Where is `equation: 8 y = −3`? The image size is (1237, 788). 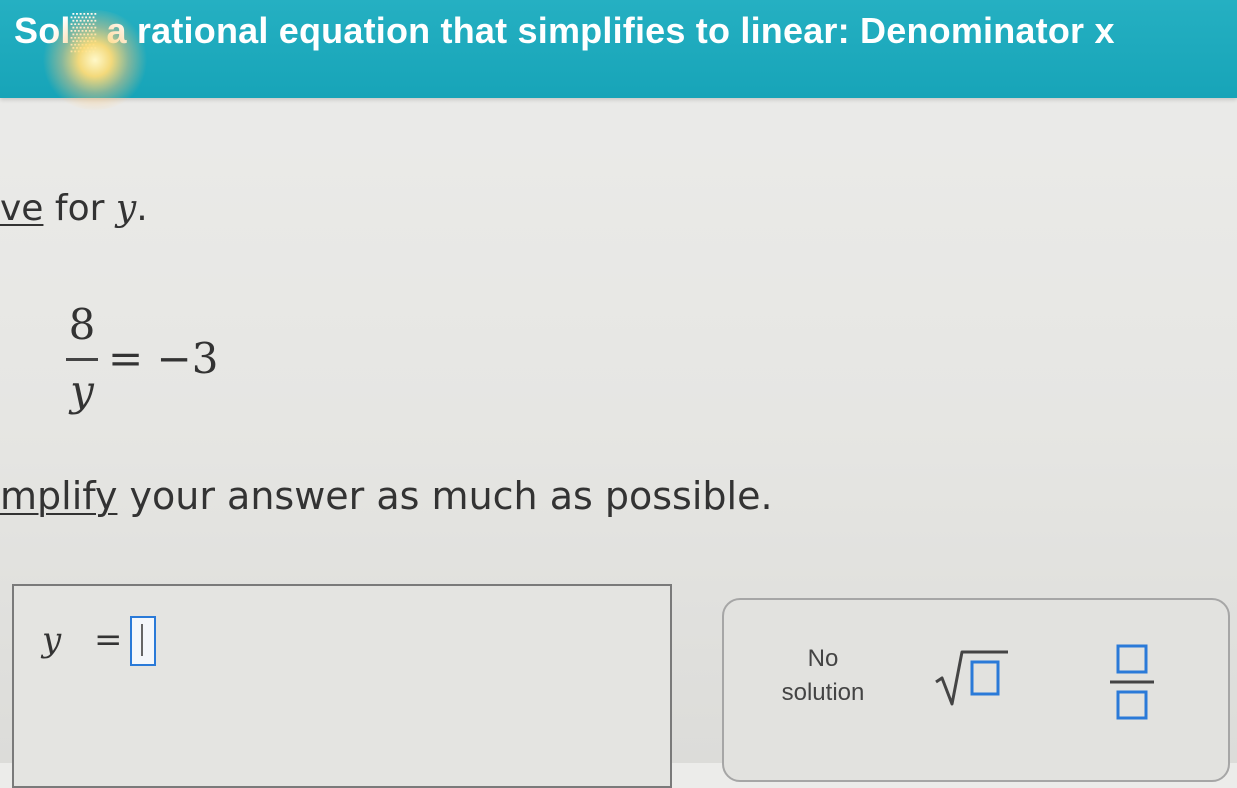
equation: 8 y = −3 is located at coordinates (160, 365).